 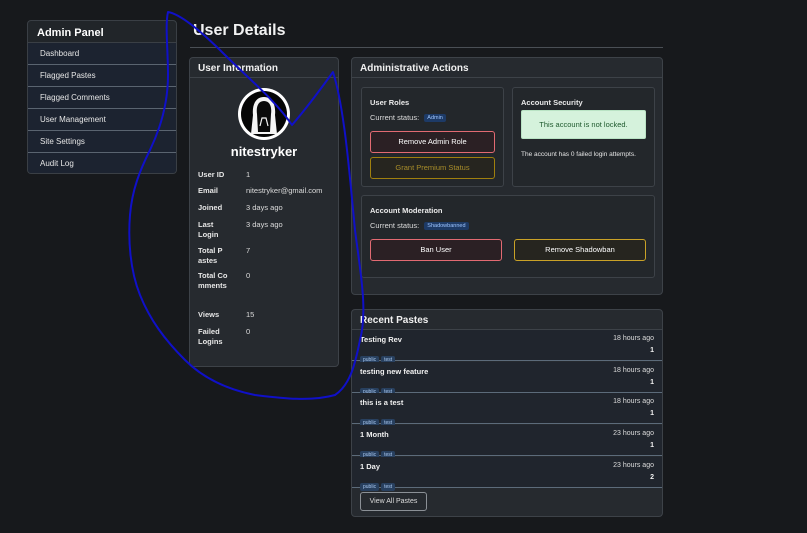 I want to click on account-lock-alert: This account is not locked., so click(x=583, y=124).